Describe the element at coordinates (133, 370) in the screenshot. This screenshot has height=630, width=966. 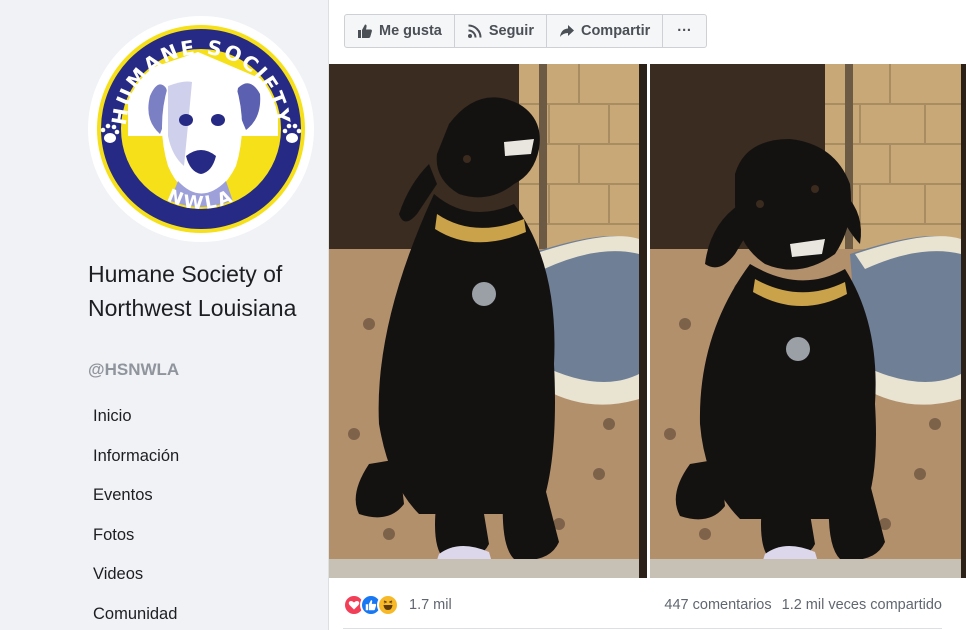
I see `page-handle: @HSNWLA` at that location.